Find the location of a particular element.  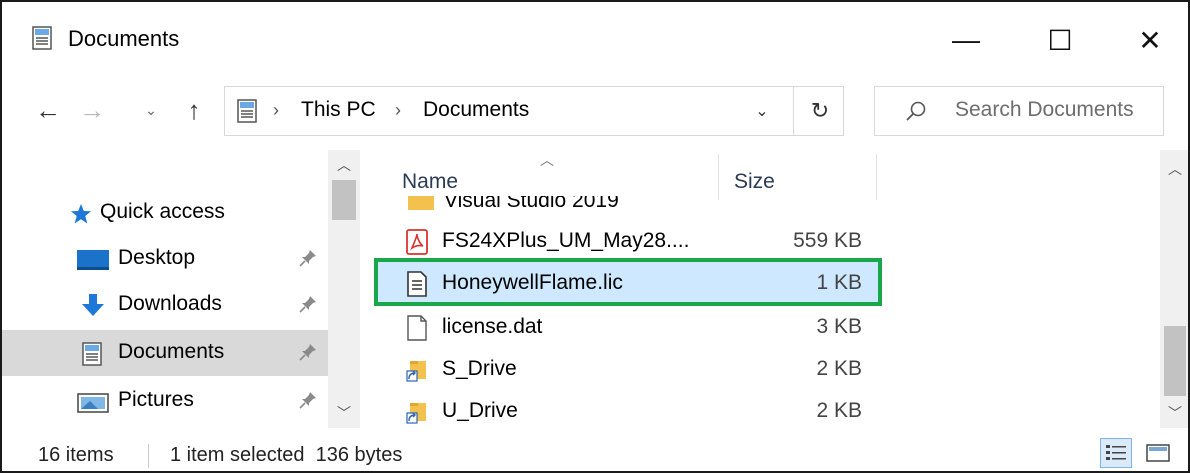

folder-icon is located at coordinates (421, 203).